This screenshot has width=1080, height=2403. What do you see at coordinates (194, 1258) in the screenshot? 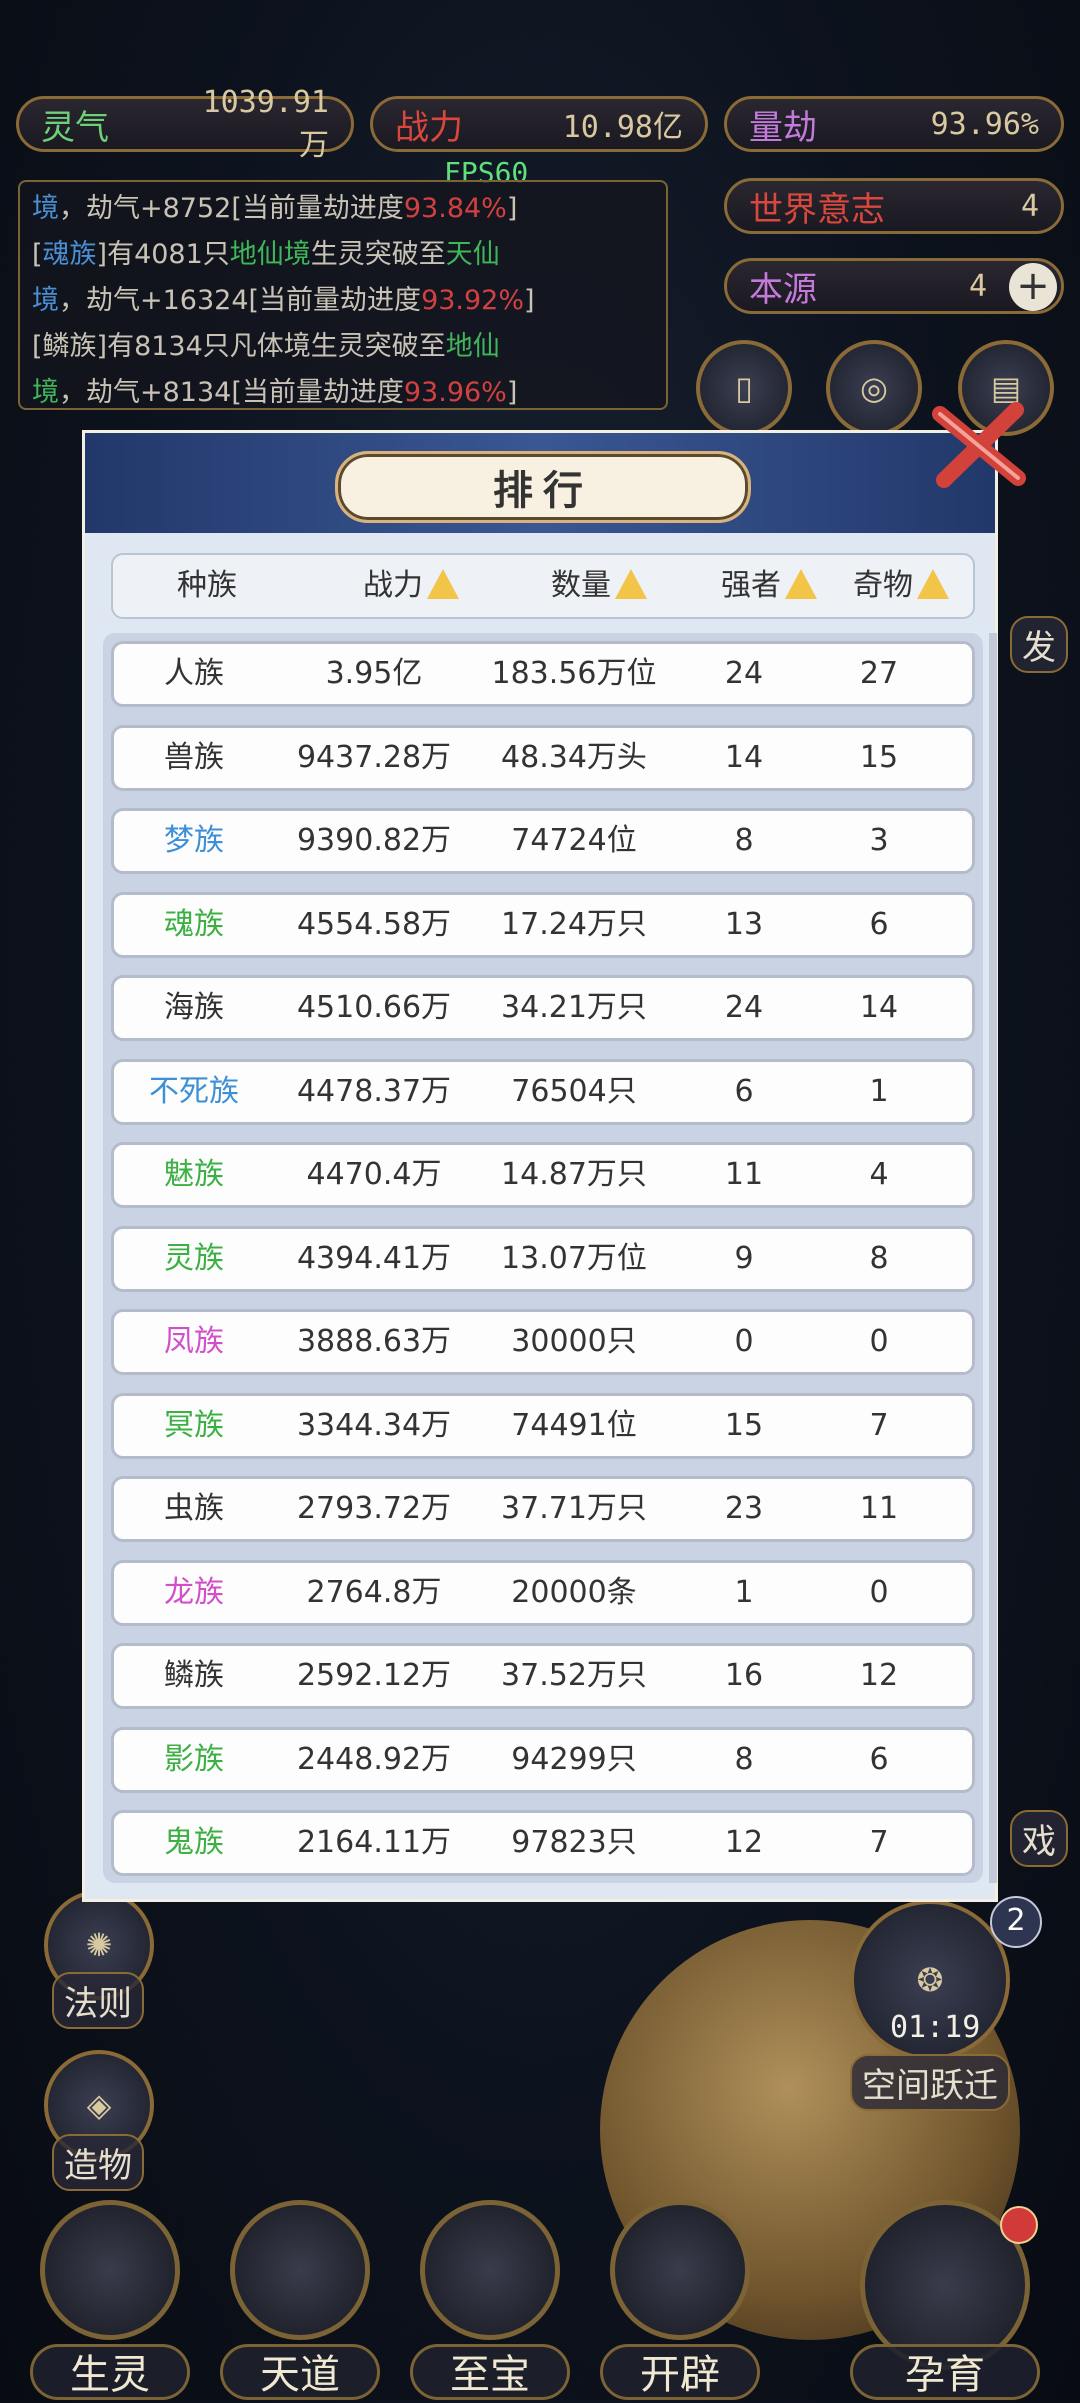
I see `ranking-cell-race: 灵族` at bounding box center [194, 1258].